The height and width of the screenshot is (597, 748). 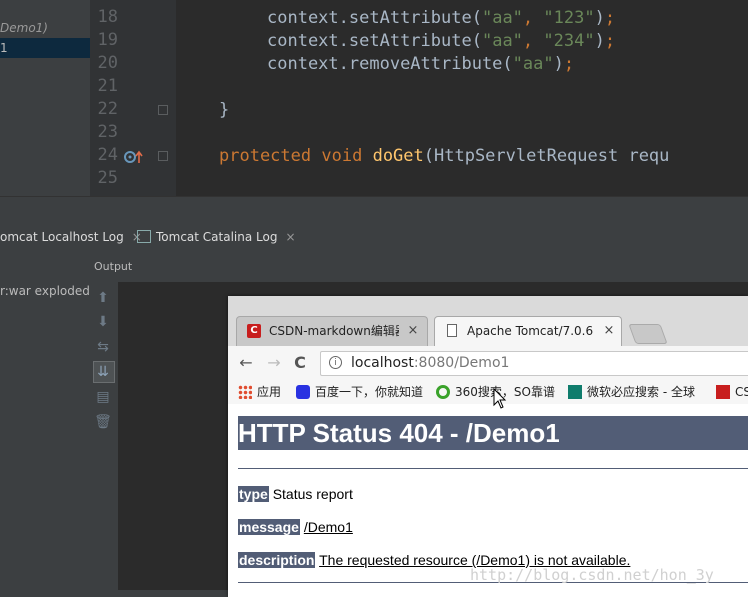 I want to click on page-title: HTTP Status 404 - /Demo1, so click(x=493, y=433).